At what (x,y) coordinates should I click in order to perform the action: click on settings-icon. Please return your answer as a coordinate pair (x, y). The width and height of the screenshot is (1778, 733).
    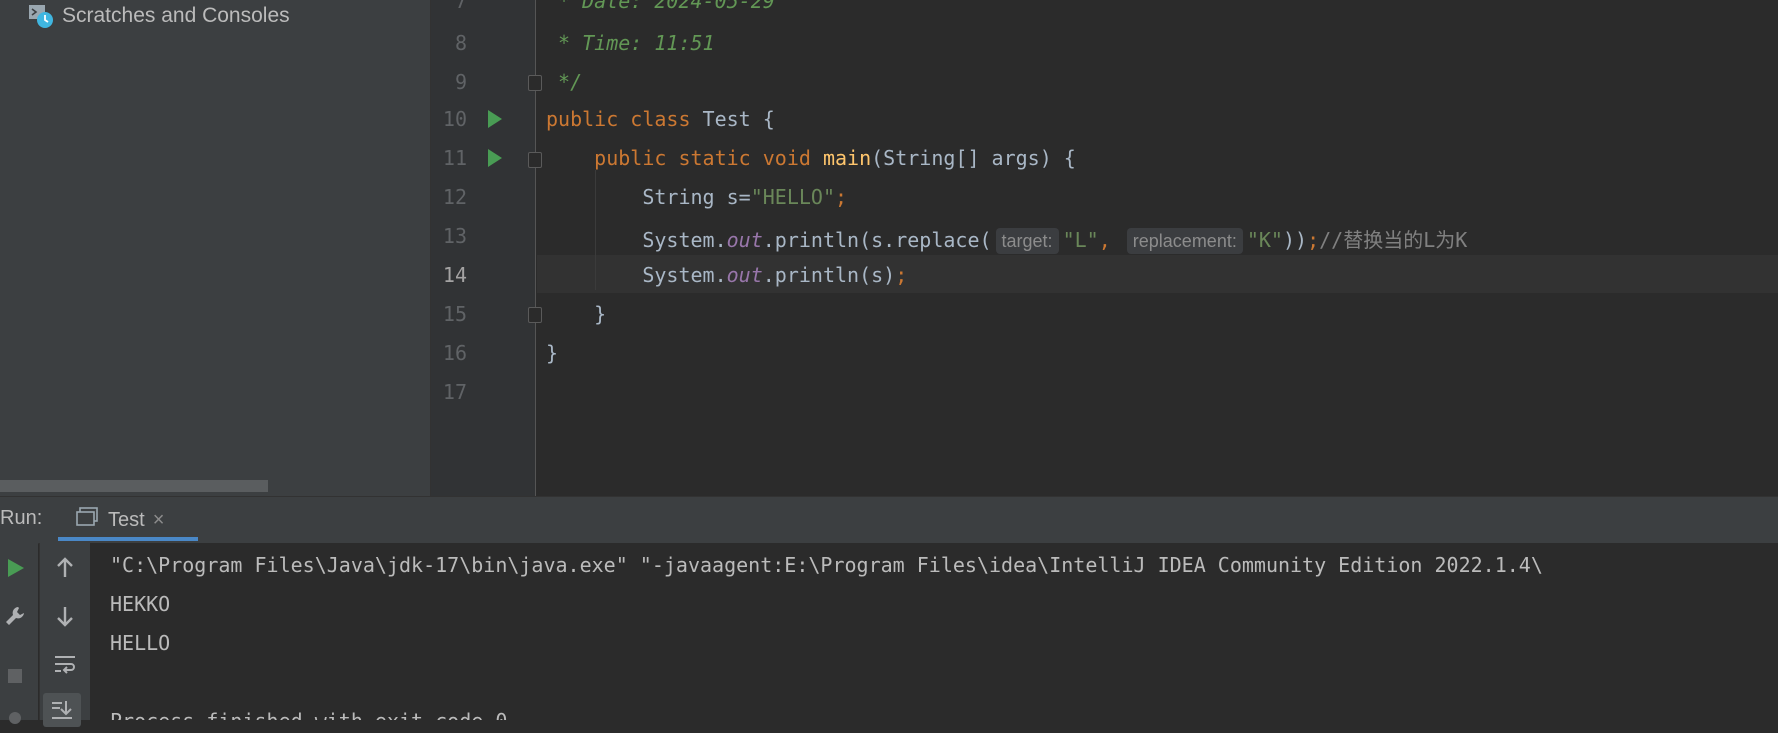
    Looking at the image, I should click on (15, 718).